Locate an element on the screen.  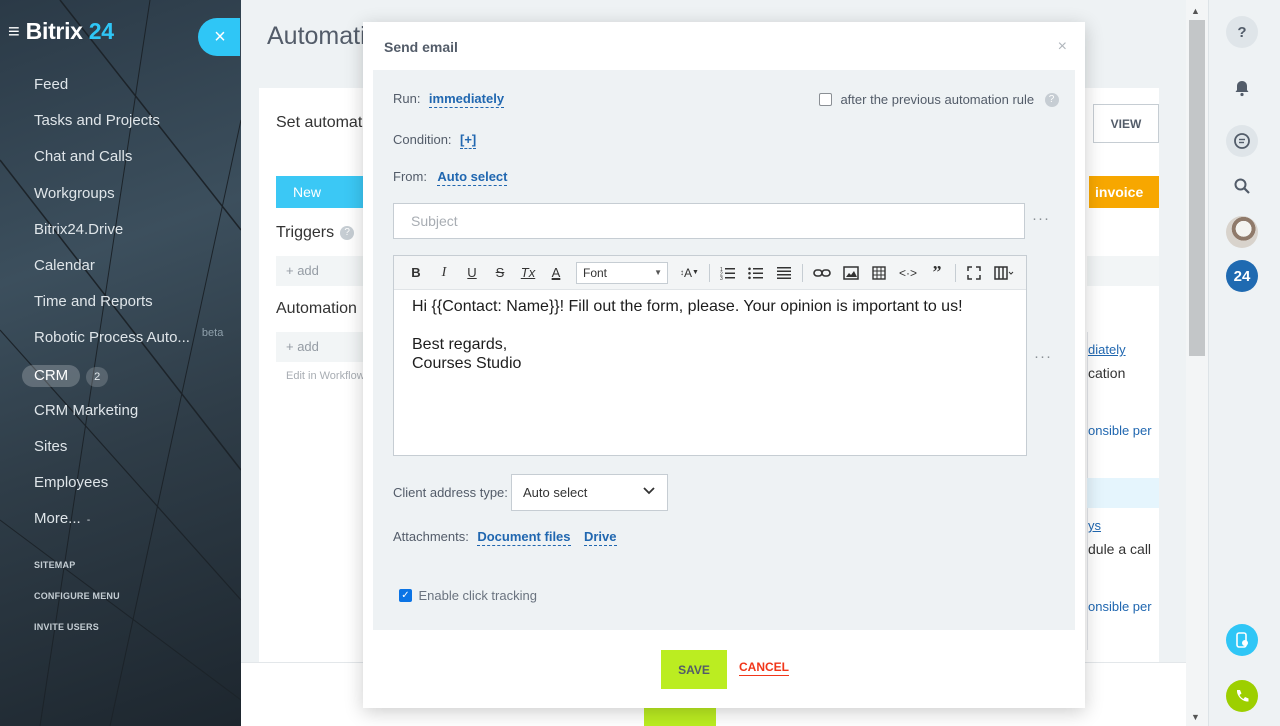
link-icon is located at coordinates (822, 273).